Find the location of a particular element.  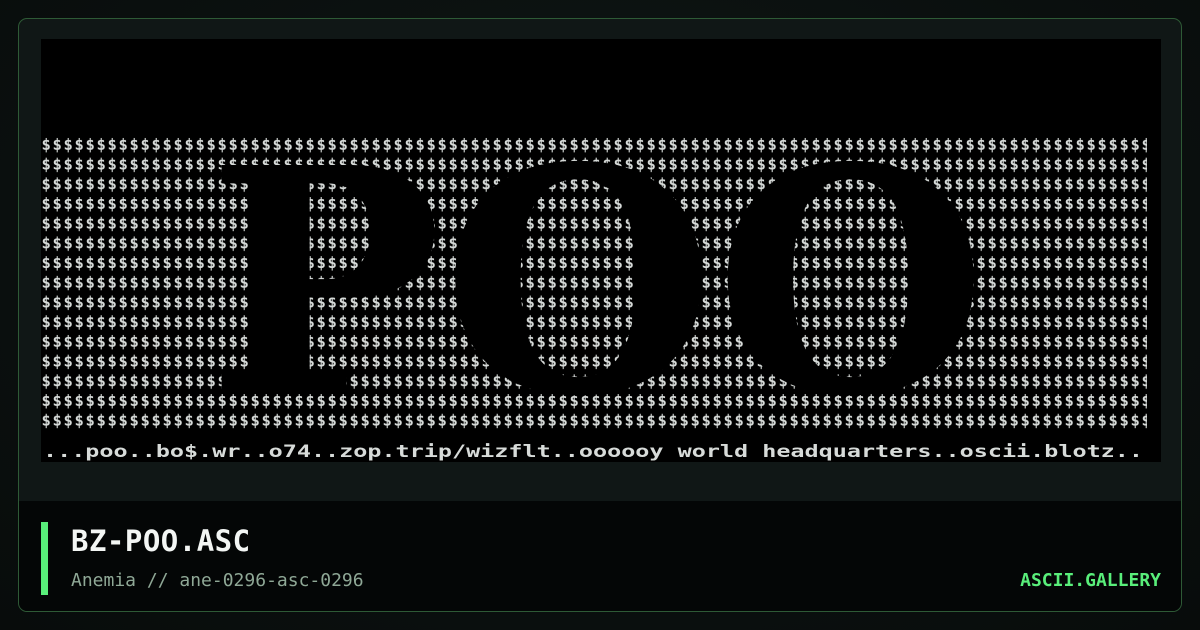

accent-bar is located at coordinates (44, 558).